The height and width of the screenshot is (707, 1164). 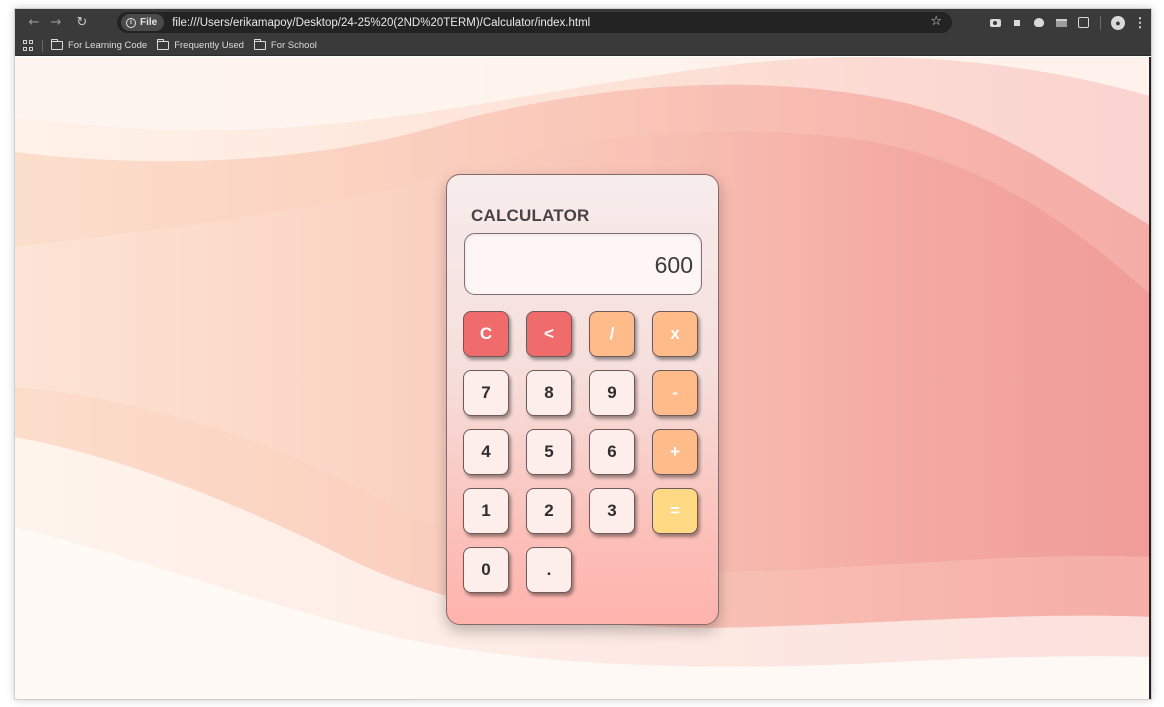 I want to click on bookmark-label: For School, so click(x=293, y=45).